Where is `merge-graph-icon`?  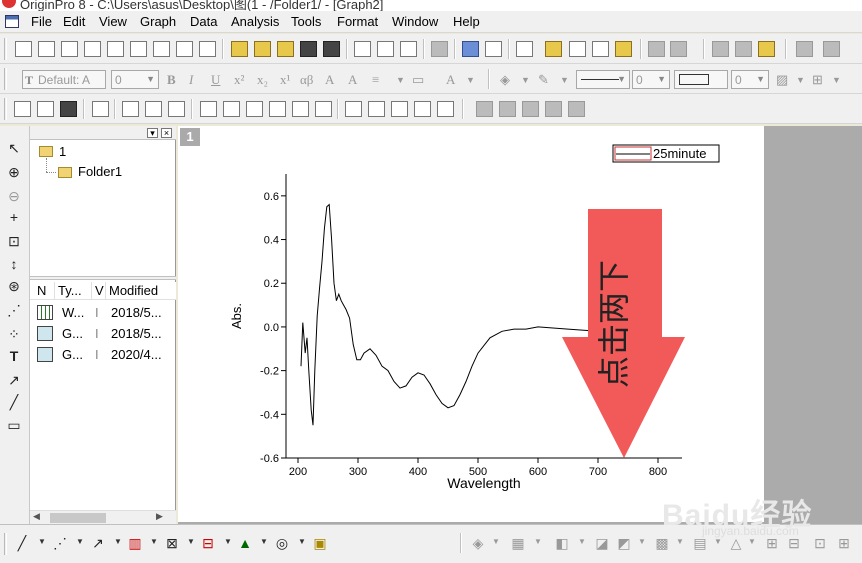 merge-graph-icon is located at coordinates (153, 109).